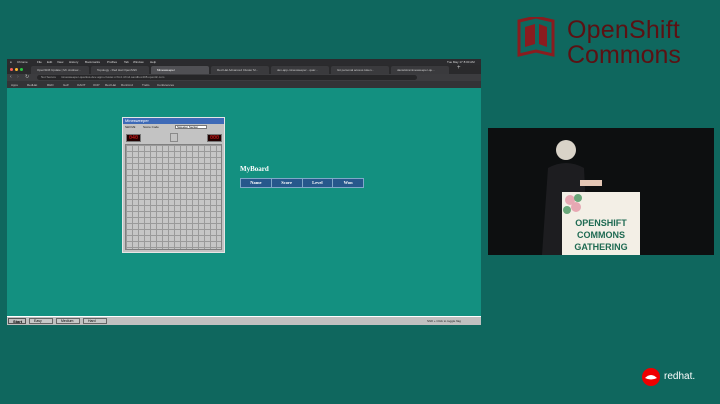 Image resolution: width=720 pixels, height=404 pixels. Describe the element at coordinates (50, 85) in the screenshot. I see `bookmark-item: RHD` at that location.